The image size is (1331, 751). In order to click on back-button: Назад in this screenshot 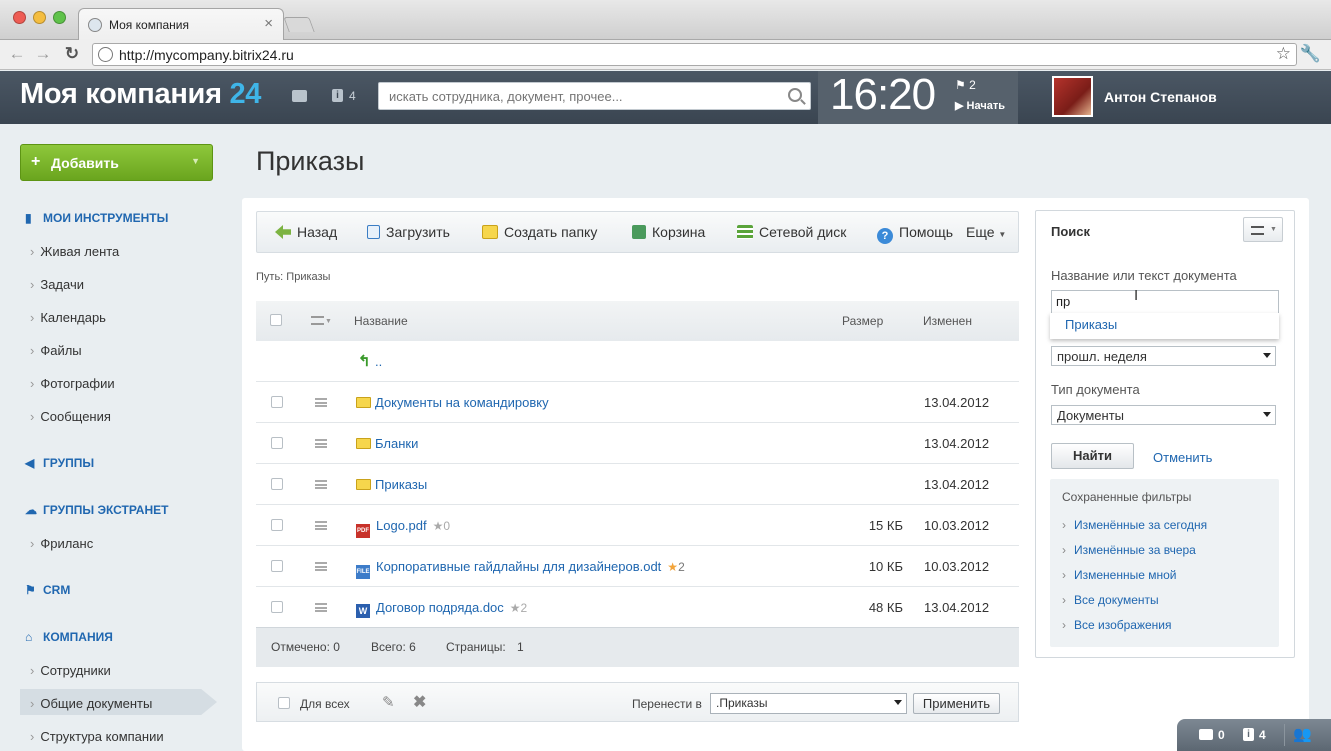, I will do `click(306, 232)`.